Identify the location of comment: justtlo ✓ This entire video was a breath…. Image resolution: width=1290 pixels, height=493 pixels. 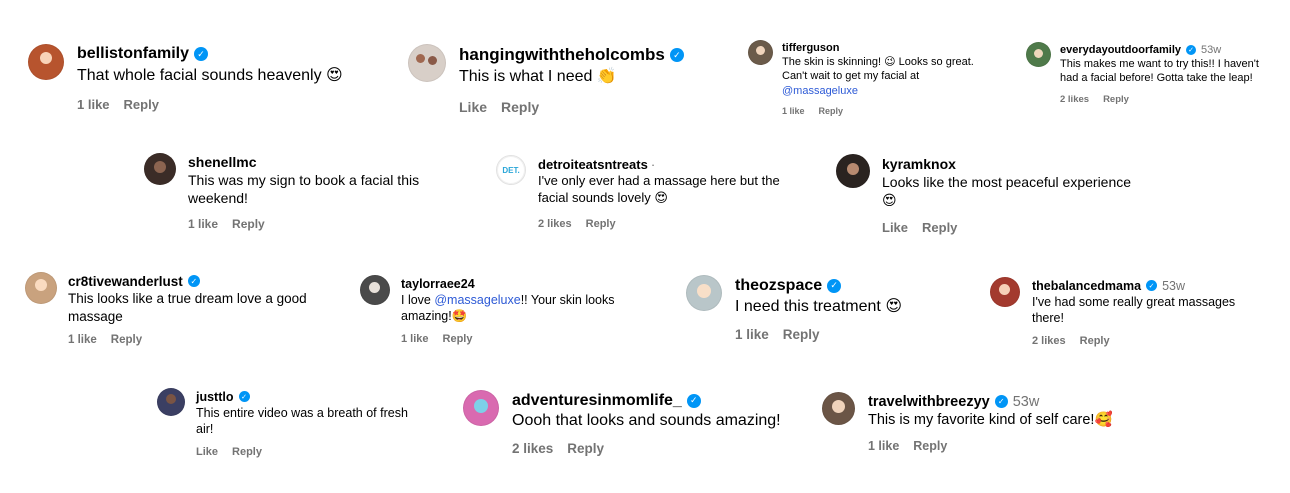
(297, 423).